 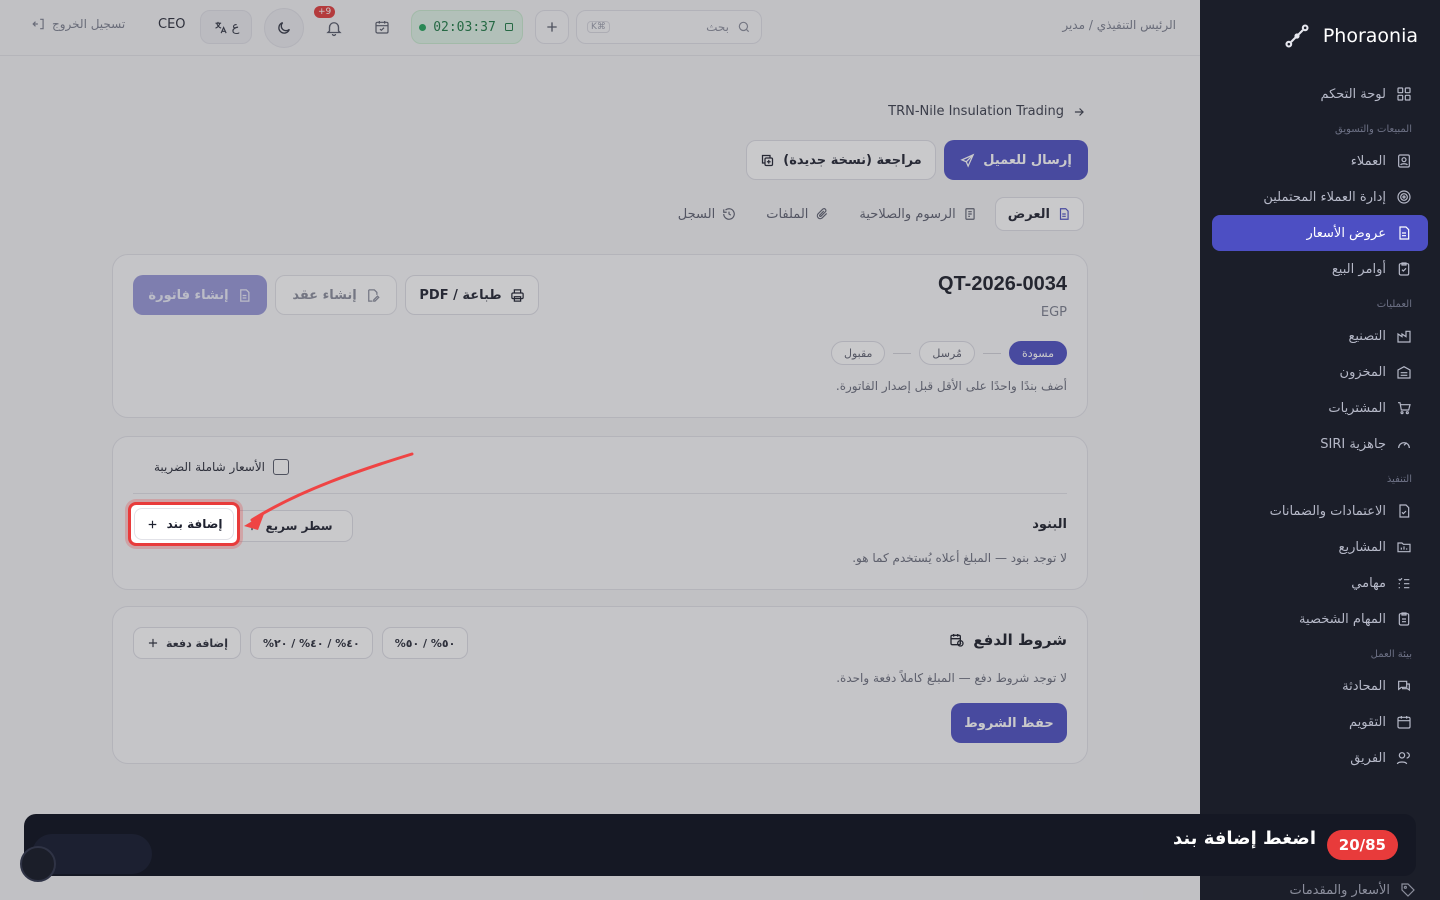 What do you see at coordinates (1244, 838) in the screenshot?
I see `tour-instruction: اضغط إضافة بند` at bounding box center [1244, 838].